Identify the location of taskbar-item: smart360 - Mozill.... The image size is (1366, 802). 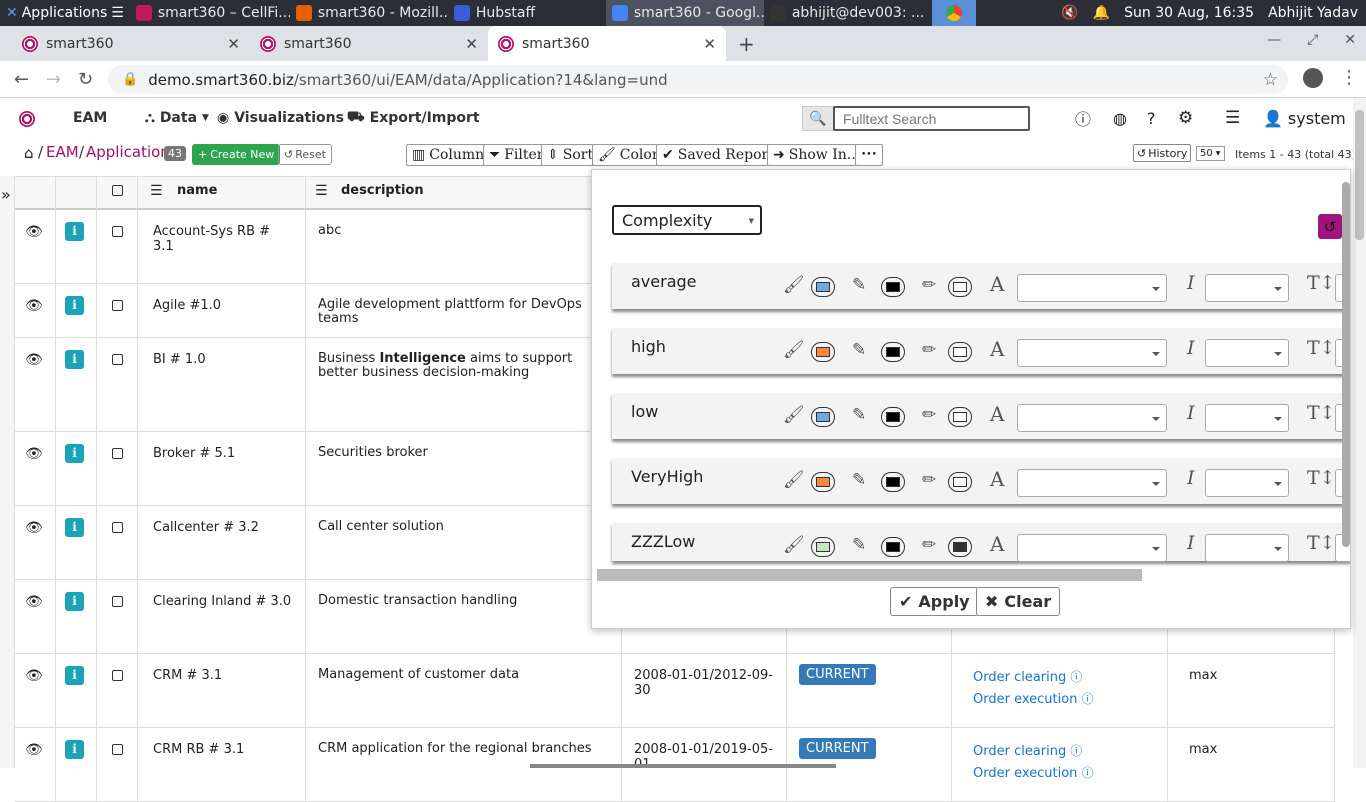
(369, 13).